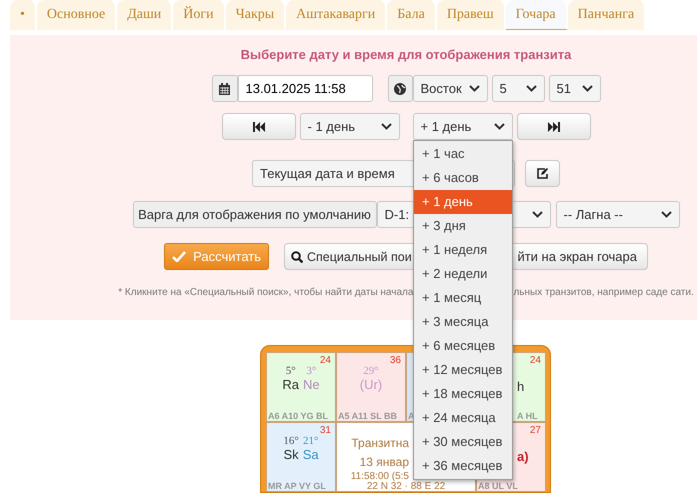 Image resolution: width=697 pixels, height=493 pixels. I want to click on hint-text: льных транзитов, например саде сати., so click(603, 292).